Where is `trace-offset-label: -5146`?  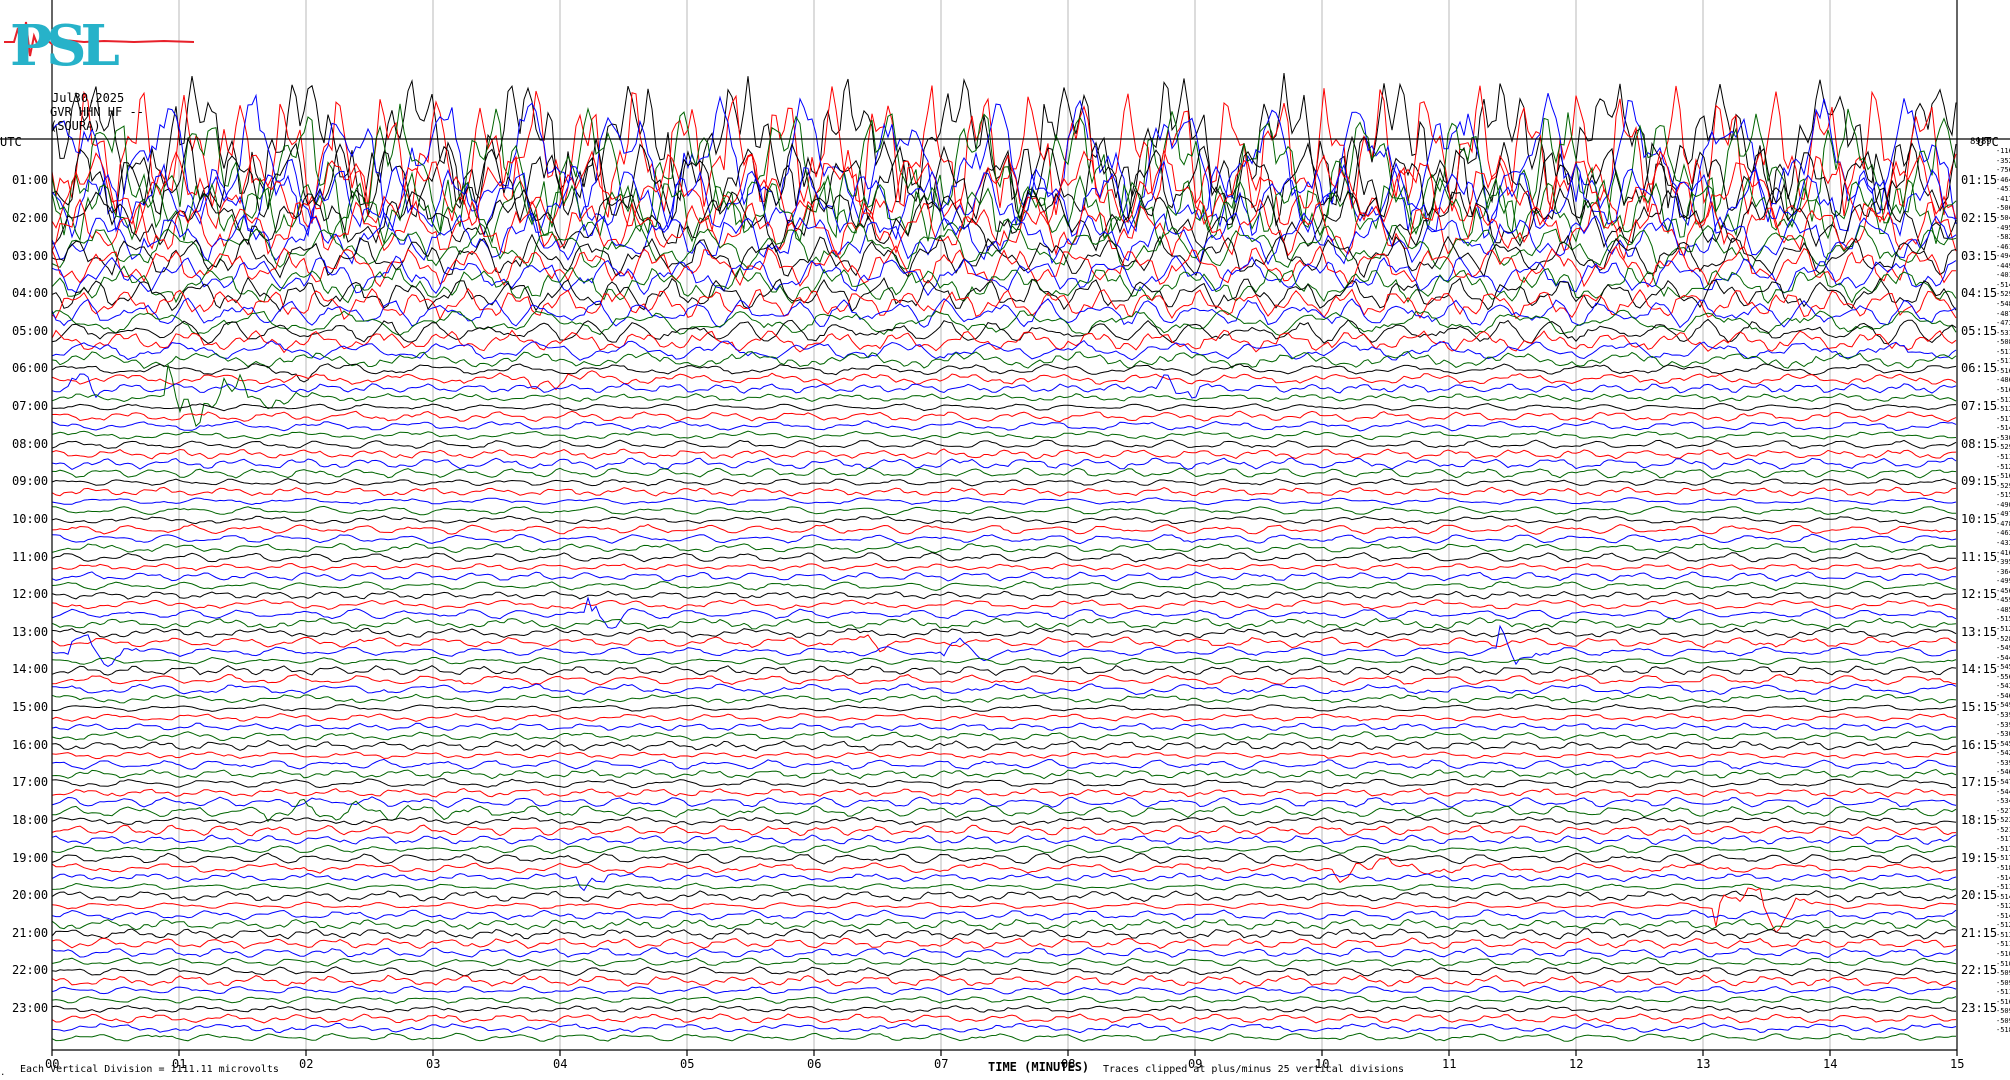 trace-offset-label: -5146 is located at coordinates (2003, 428).